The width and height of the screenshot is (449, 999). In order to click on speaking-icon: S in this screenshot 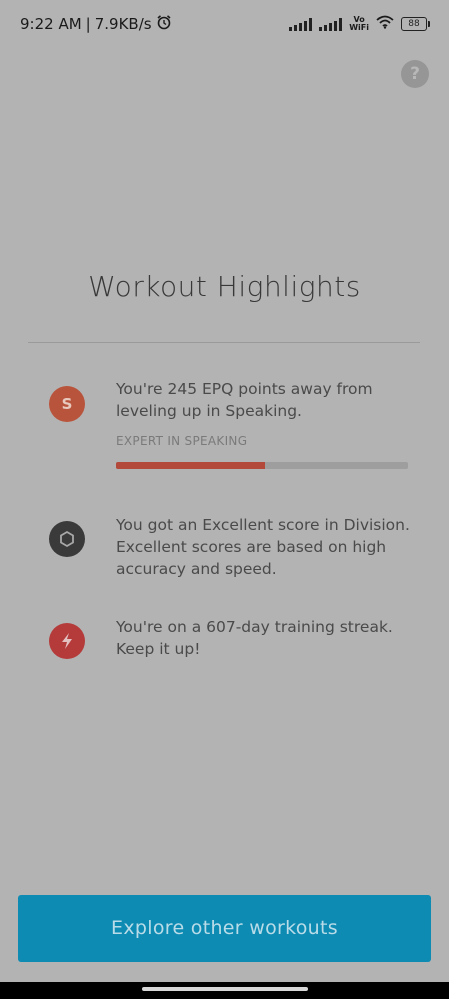, I will do `click(67, 404)`.